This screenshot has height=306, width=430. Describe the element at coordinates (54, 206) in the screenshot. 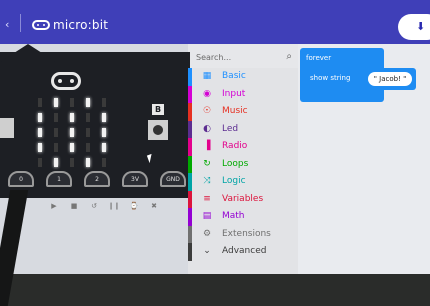

I see `play-icon: ▶` at that location.